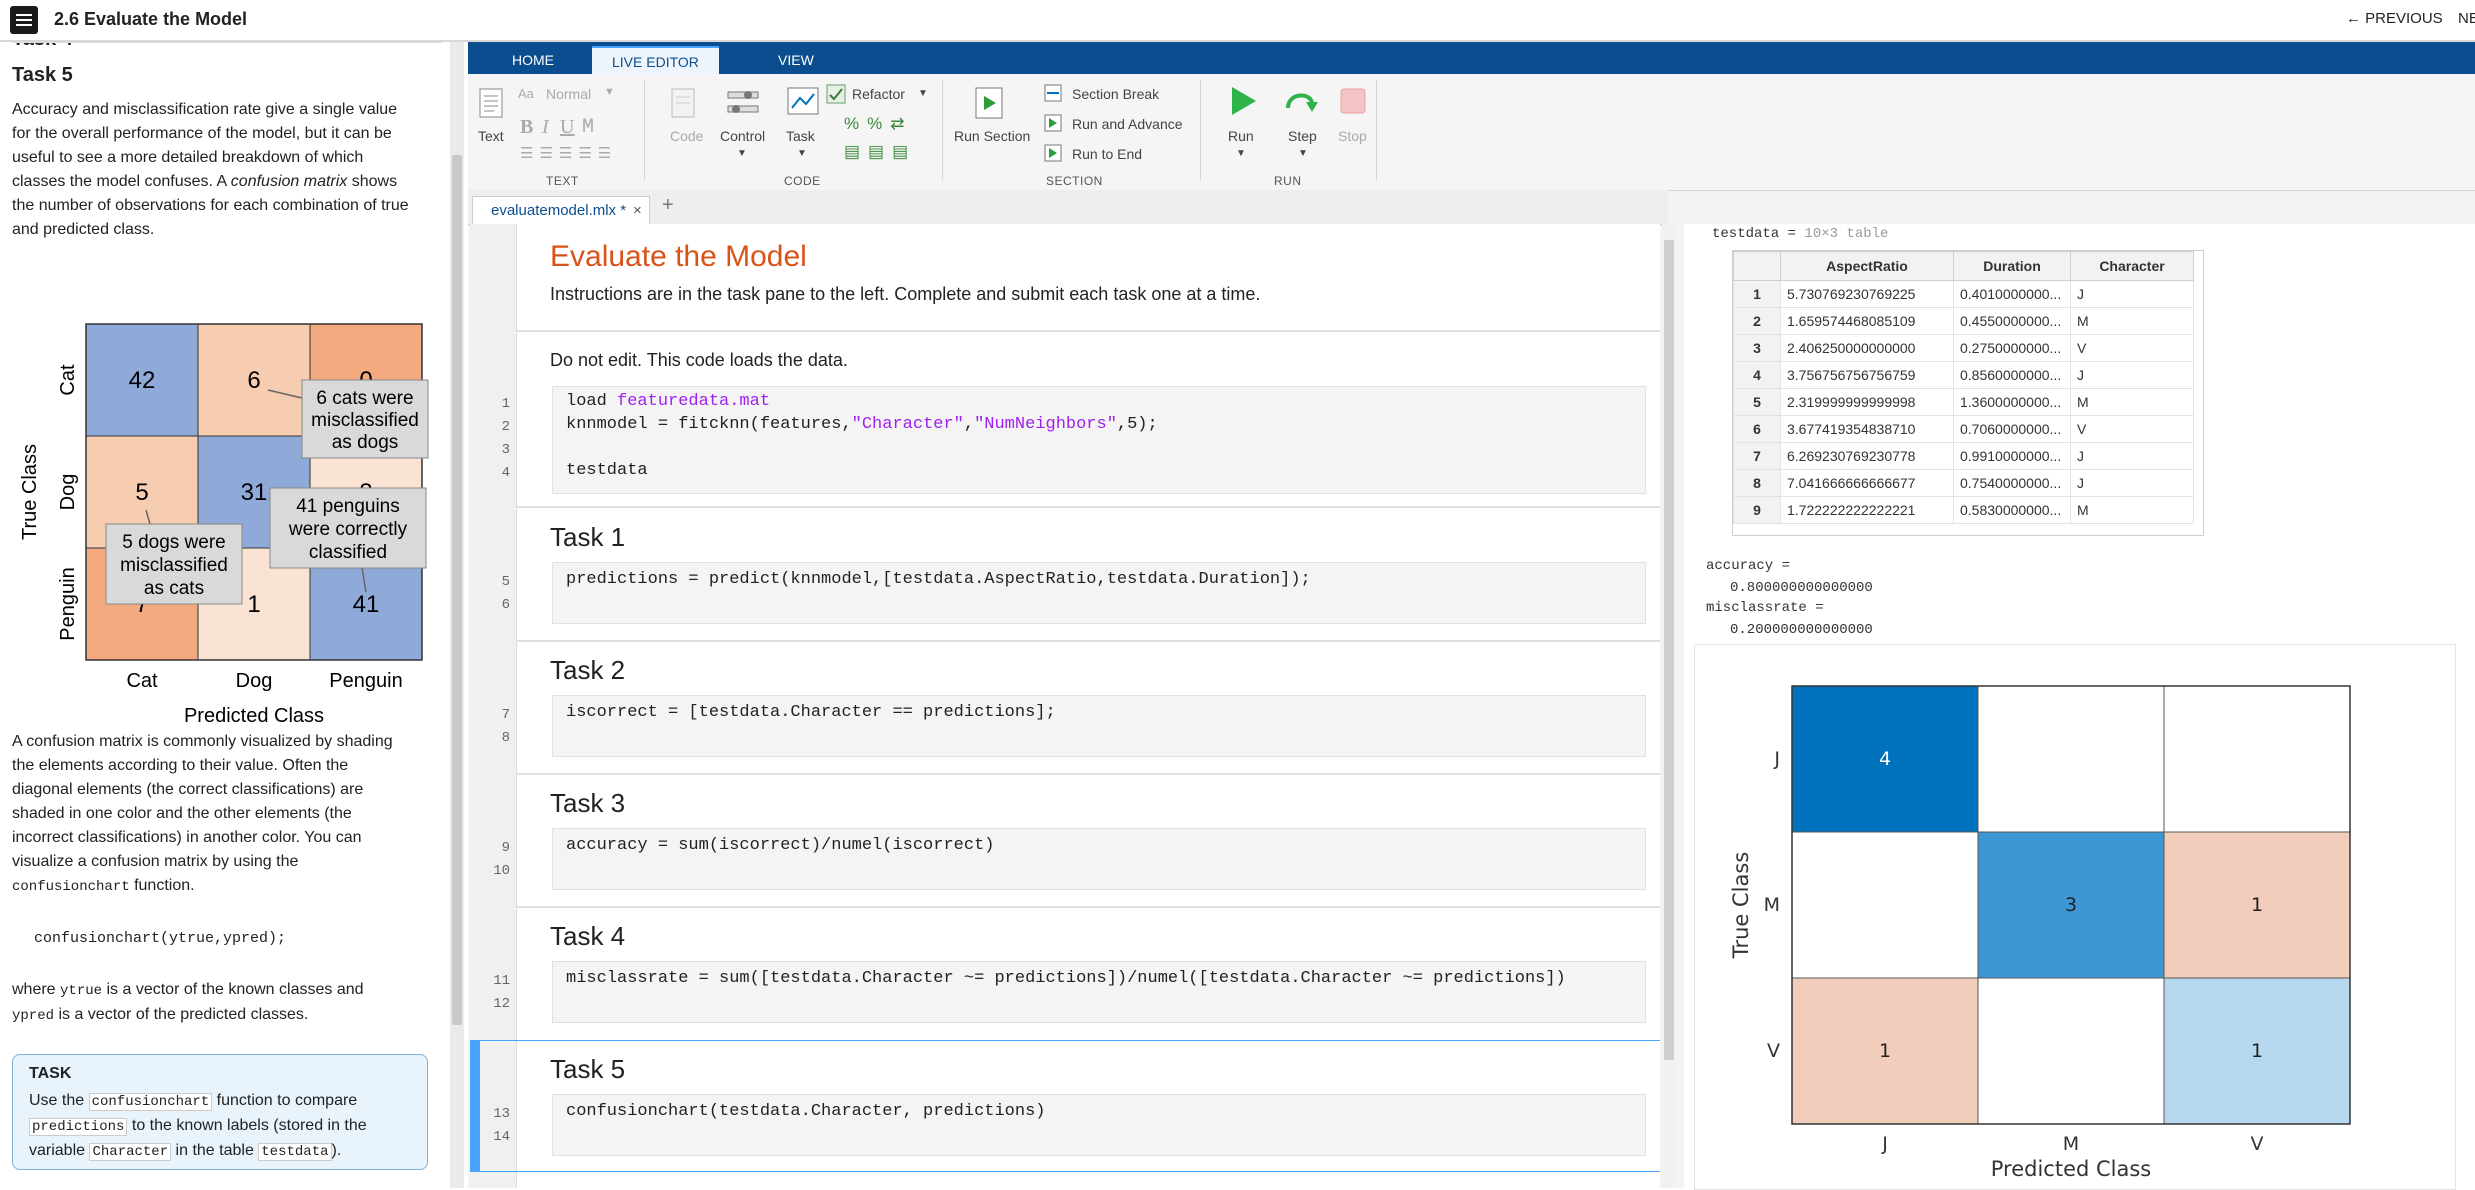 This screenshot has width=2475, height=1190. What do you see at coordinates (2466, 18) in the screenshot?
I see `next-button: NE` at bounding box center [2466, 18].